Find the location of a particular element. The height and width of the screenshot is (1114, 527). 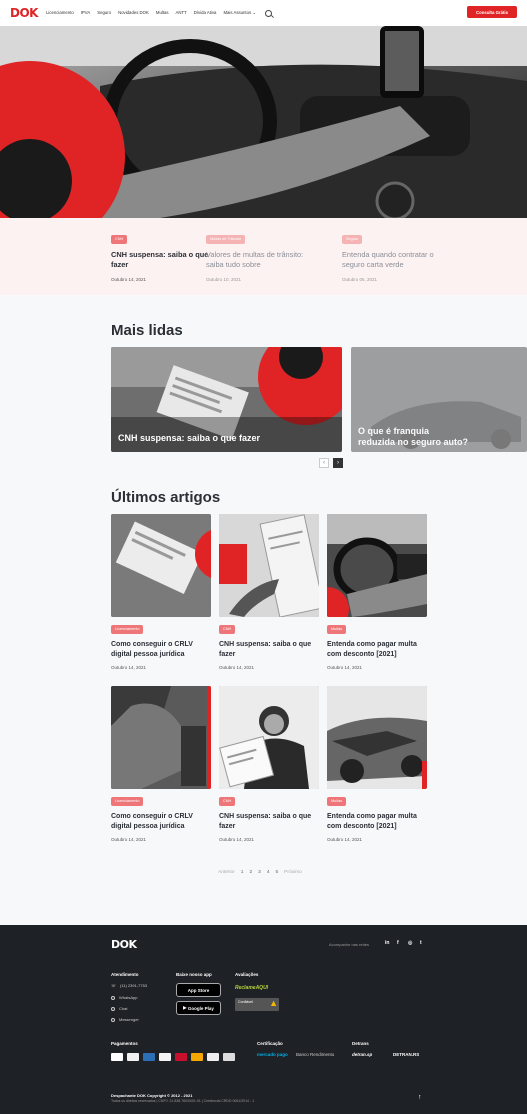

category-tag: Multas de Trânsito is located at coordinates (226, 239).